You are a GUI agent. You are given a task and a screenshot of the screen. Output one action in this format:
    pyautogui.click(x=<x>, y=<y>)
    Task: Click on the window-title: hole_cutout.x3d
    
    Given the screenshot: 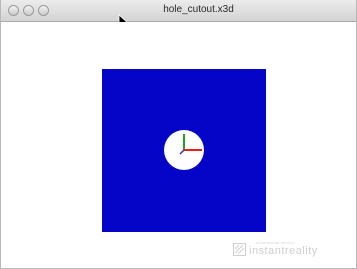 What is the action you would take?
    pyautogui.click(x=198, y=9)
    